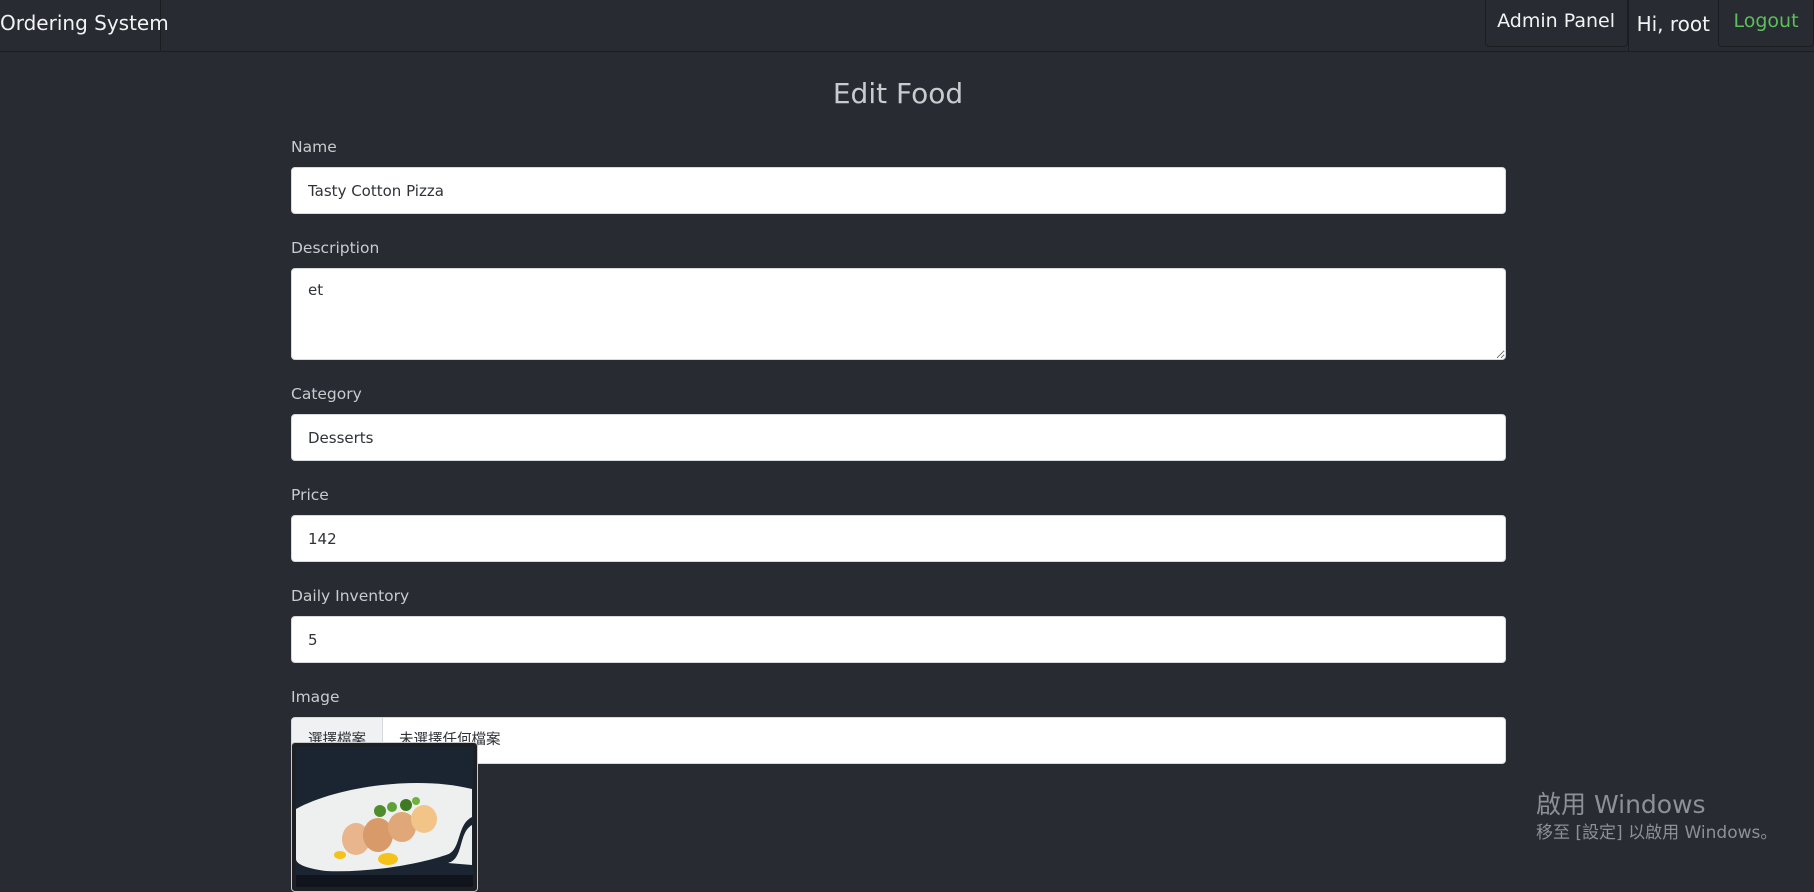 The width and height of the screenshot is (1814, 892). I want to click on admin-panel-button: Admin Panel, so click(1556, 23).